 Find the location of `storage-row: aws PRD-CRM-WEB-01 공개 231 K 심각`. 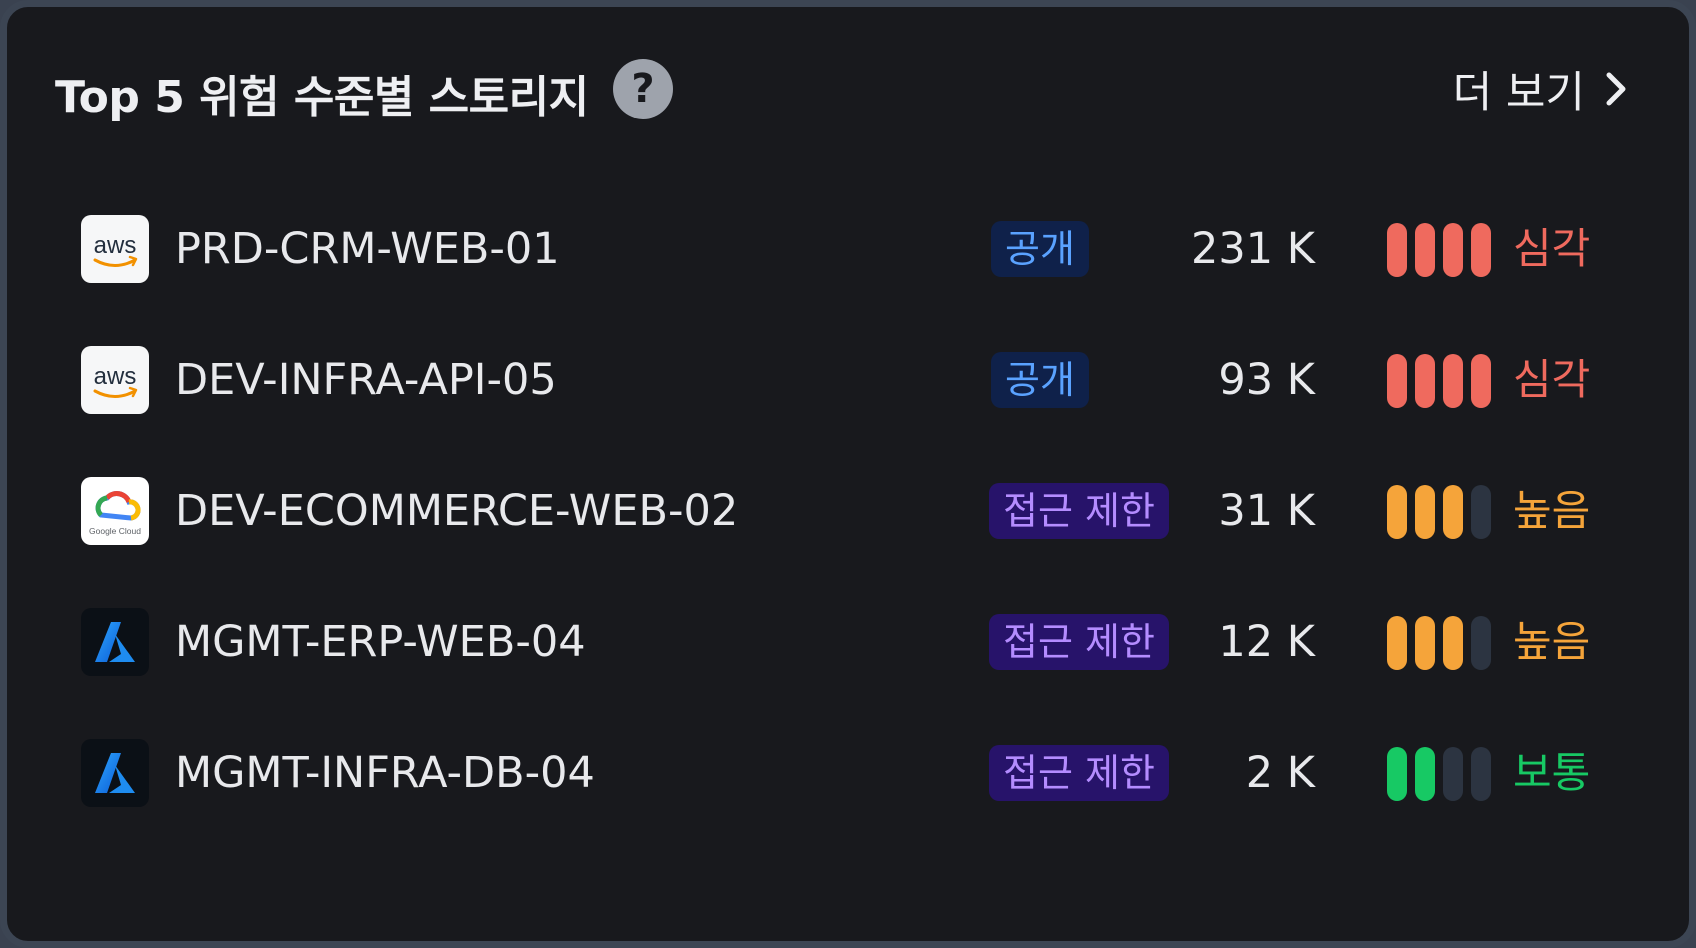

storage-row: aws PRD-CRM-WEB-01 공개 231 K 심각 is located at coordinates (841, 249).